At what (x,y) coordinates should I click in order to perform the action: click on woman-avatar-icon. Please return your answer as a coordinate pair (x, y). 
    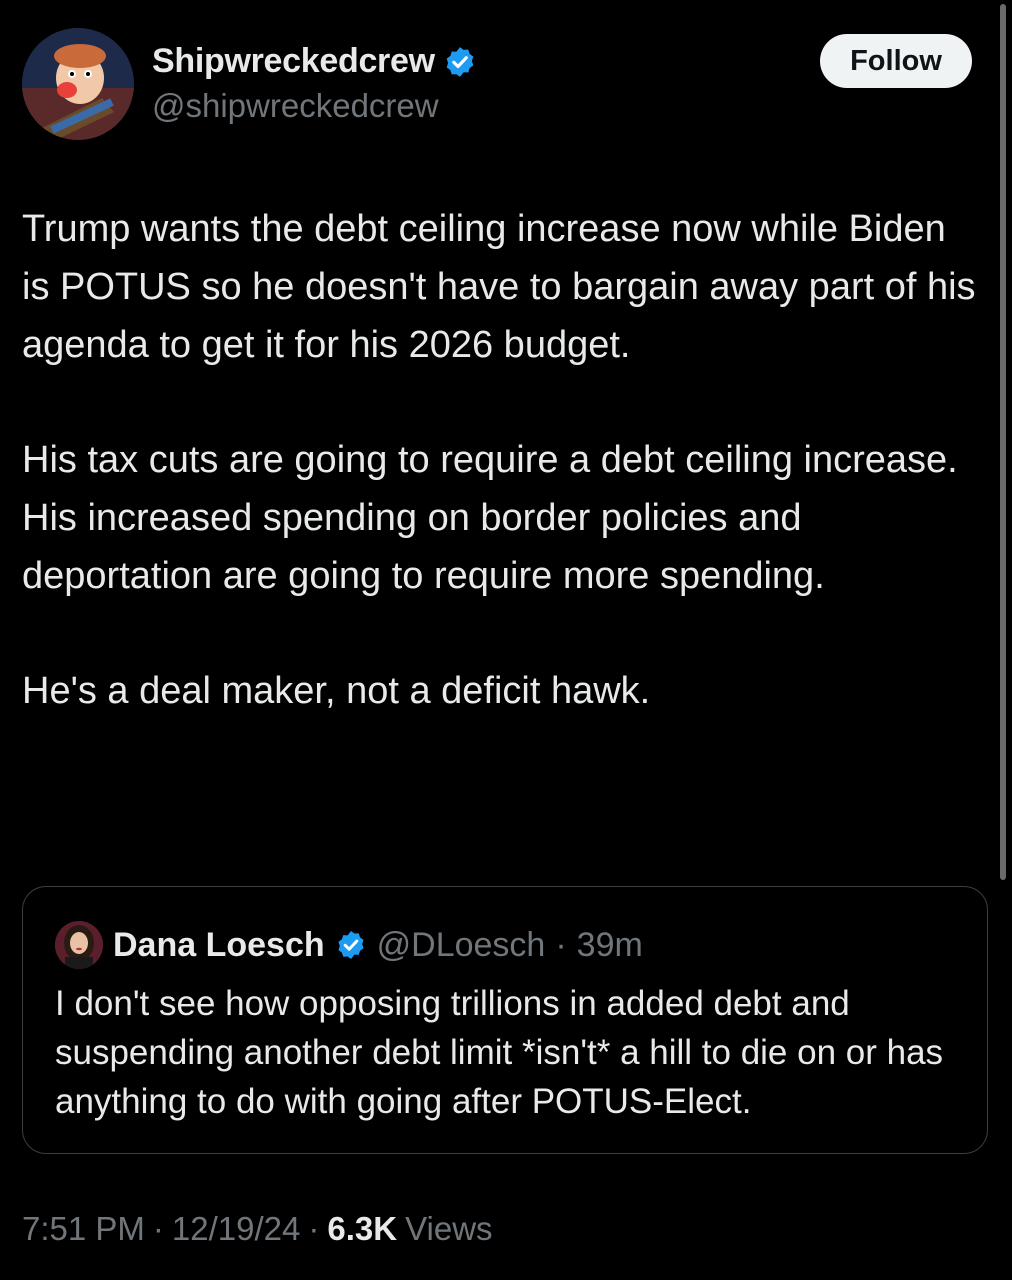
    Looking at the image, I should click on (79, 945).